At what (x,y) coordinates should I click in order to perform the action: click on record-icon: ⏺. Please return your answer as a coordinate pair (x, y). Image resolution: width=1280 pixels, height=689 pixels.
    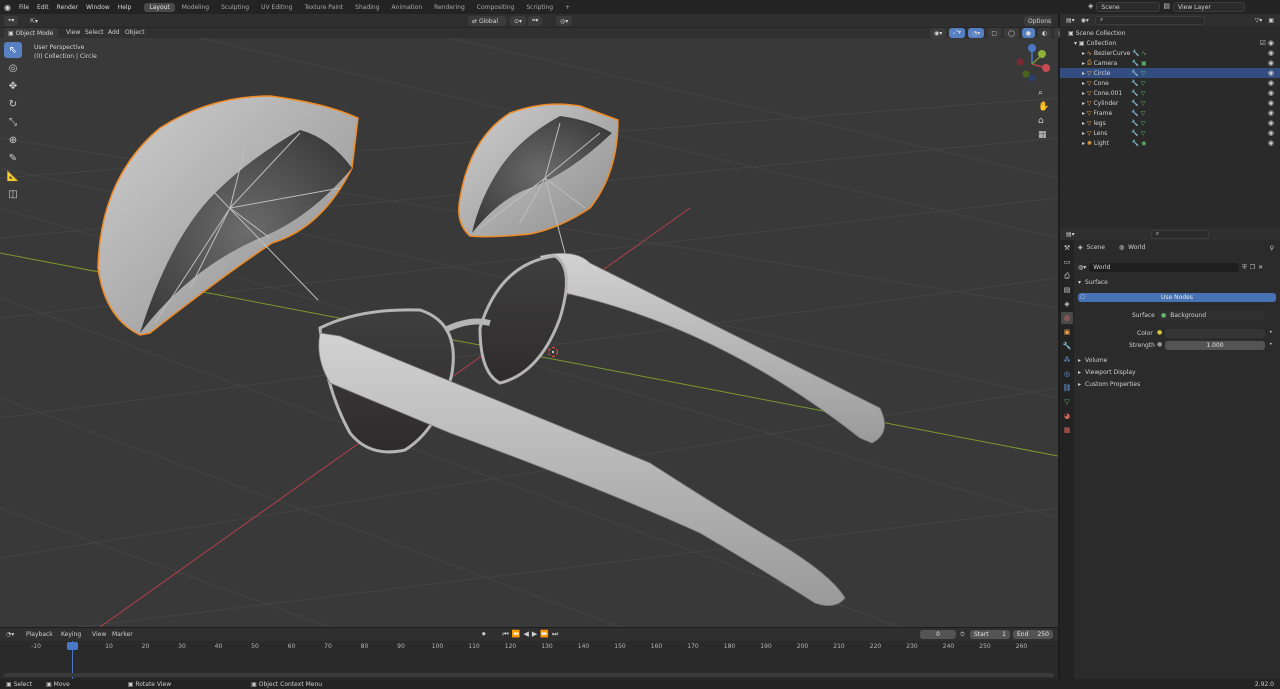
    Looking at the image, I should click on (484, 634).